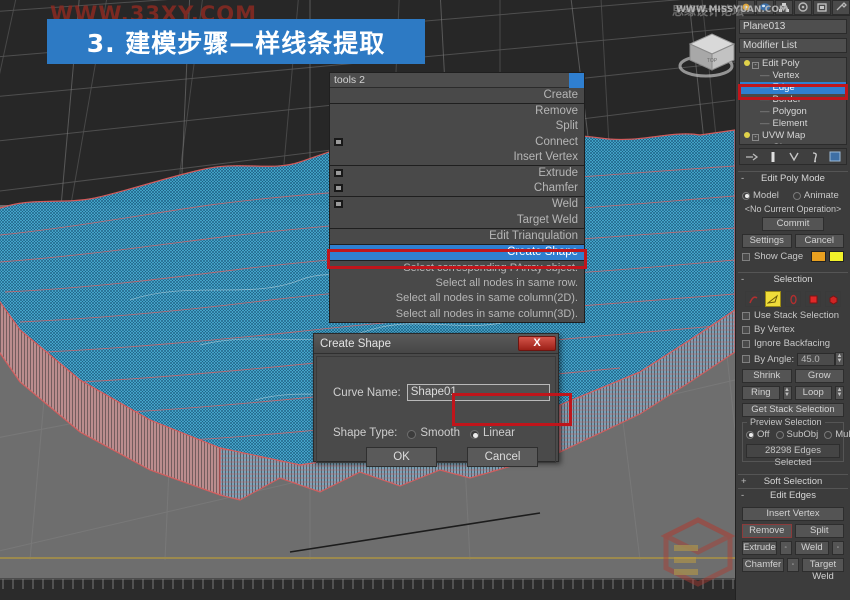 This screenshot has height=600, width=850. I want to click on radio-linear, so click(475, 434).